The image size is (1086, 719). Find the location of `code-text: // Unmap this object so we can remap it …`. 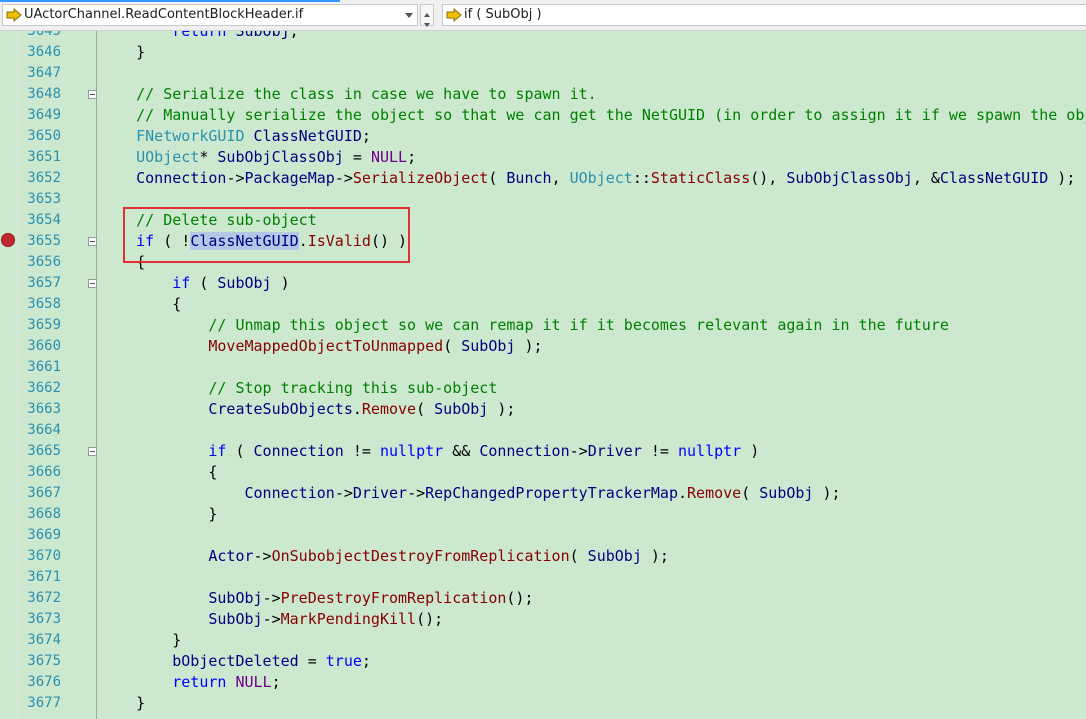

code-text: // Unmap this object so we can remap it … is located at coordinates (578, 325).